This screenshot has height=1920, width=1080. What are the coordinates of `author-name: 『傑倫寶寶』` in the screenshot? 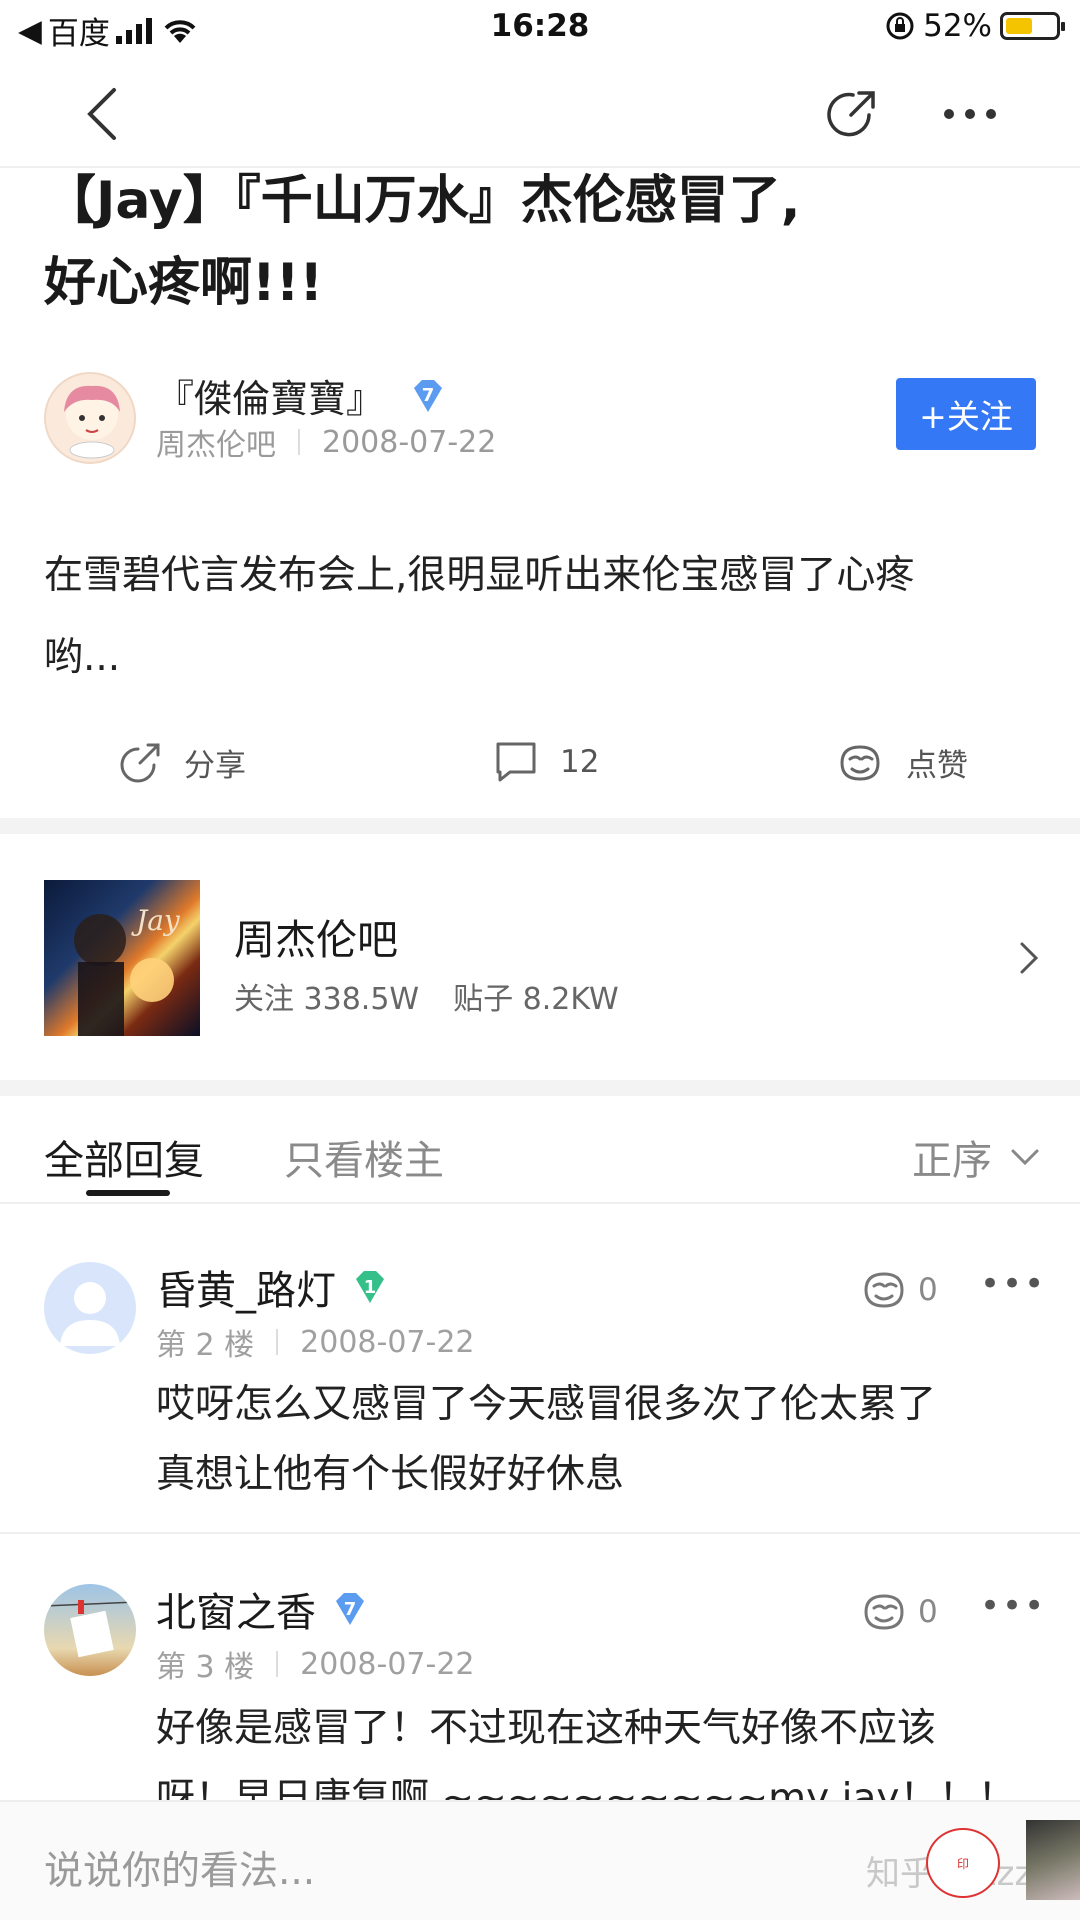 It's located at (270, 395).